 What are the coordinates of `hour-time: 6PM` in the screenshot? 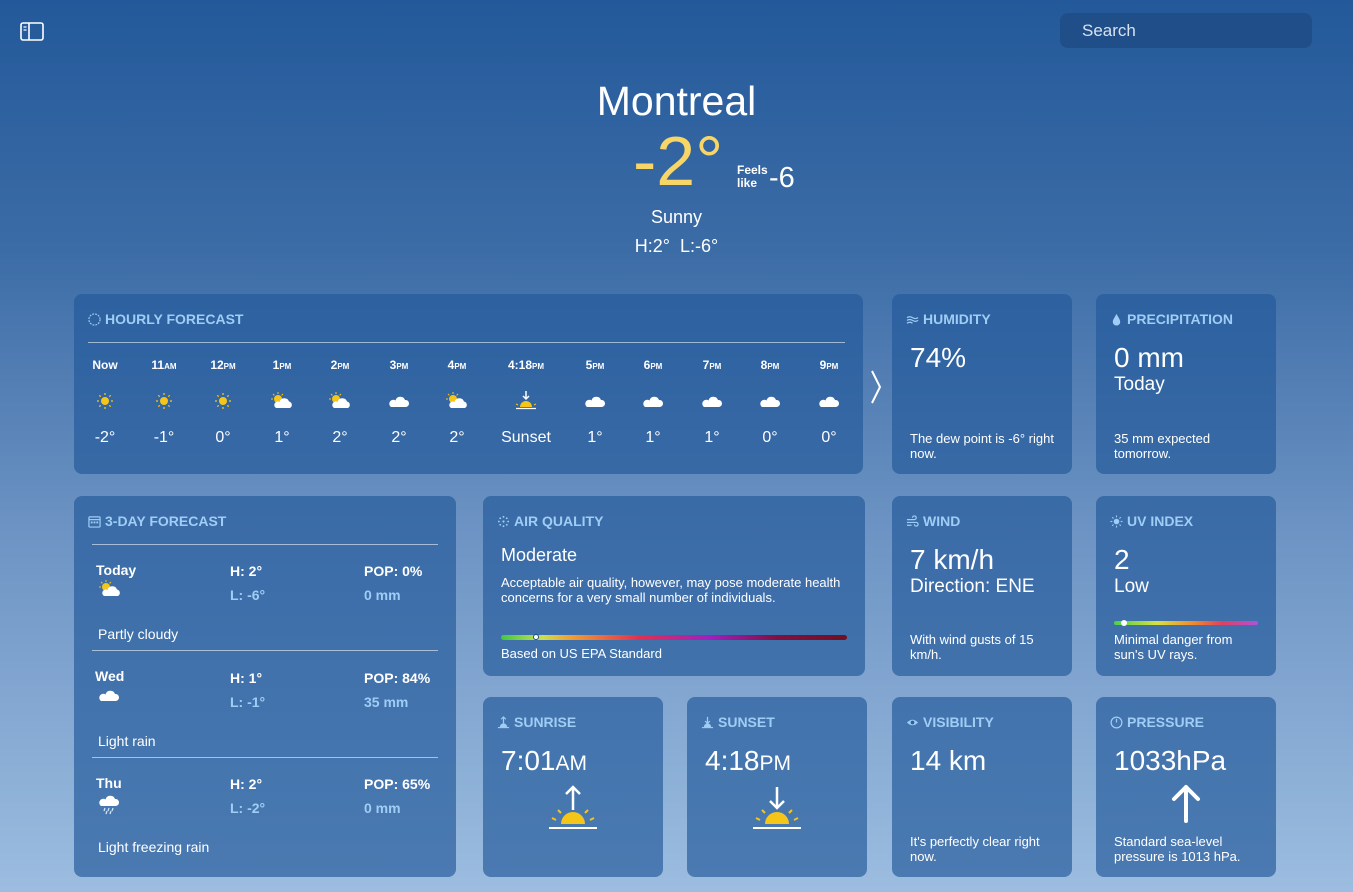 It's located at (653, 365).